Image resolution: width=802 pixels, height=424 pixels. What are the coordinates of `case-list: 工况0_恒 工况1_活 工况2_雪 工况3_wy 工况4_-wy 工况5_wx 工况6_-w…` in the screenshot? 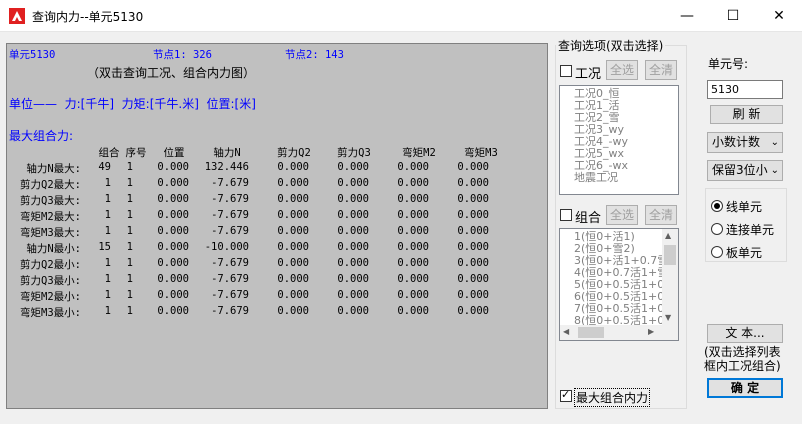 It's located at (619, 136).